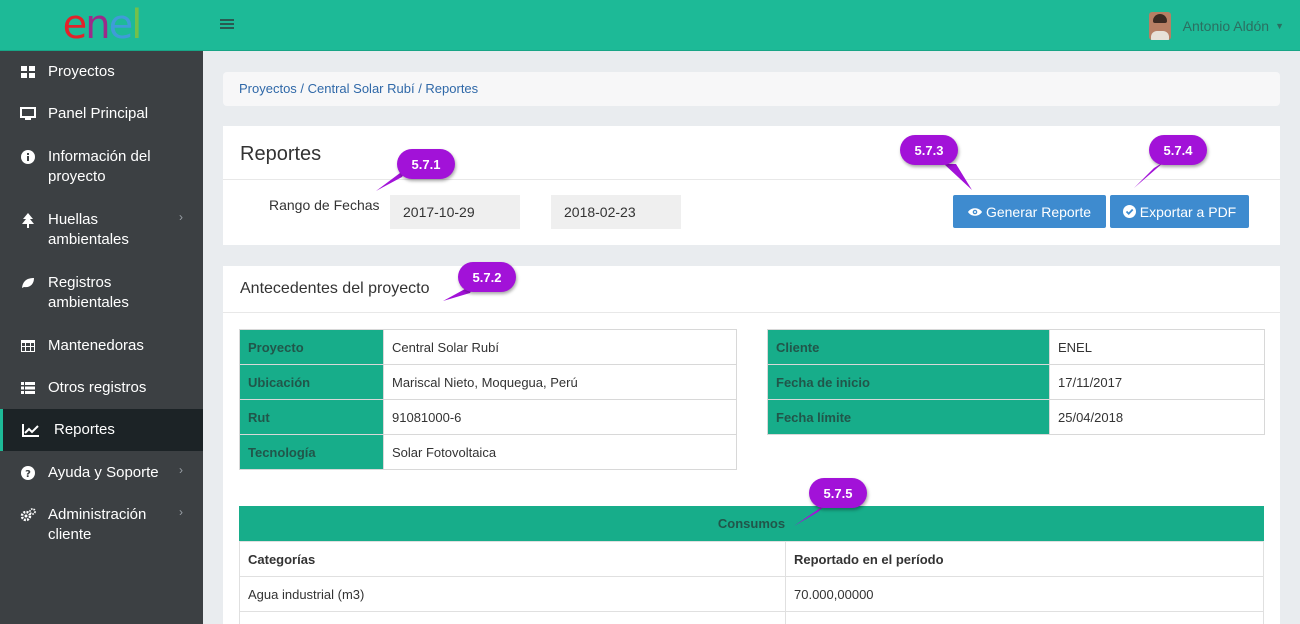 Image resolution: width=1300 pixels, height=624 pixels. What do you see at coordinates (28, 220) in the screenshot?
I see `tree-icon` at bounding box center [28, 220].